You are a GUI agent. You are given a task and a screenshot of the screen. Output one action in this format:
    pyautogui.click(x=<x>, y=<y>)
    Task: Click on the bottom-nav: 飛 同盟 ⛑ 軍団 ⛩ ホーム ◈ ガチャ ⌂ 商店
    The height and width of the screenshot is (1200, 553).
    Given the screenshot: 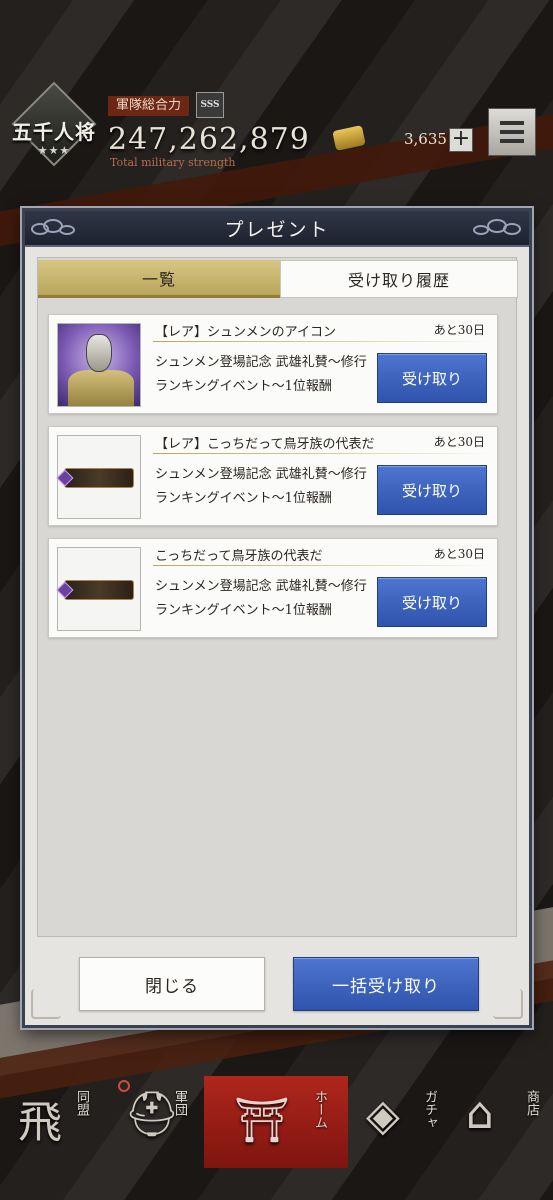 What is the action you would take?
    pyautogui.click(x=276, y=1117)
    